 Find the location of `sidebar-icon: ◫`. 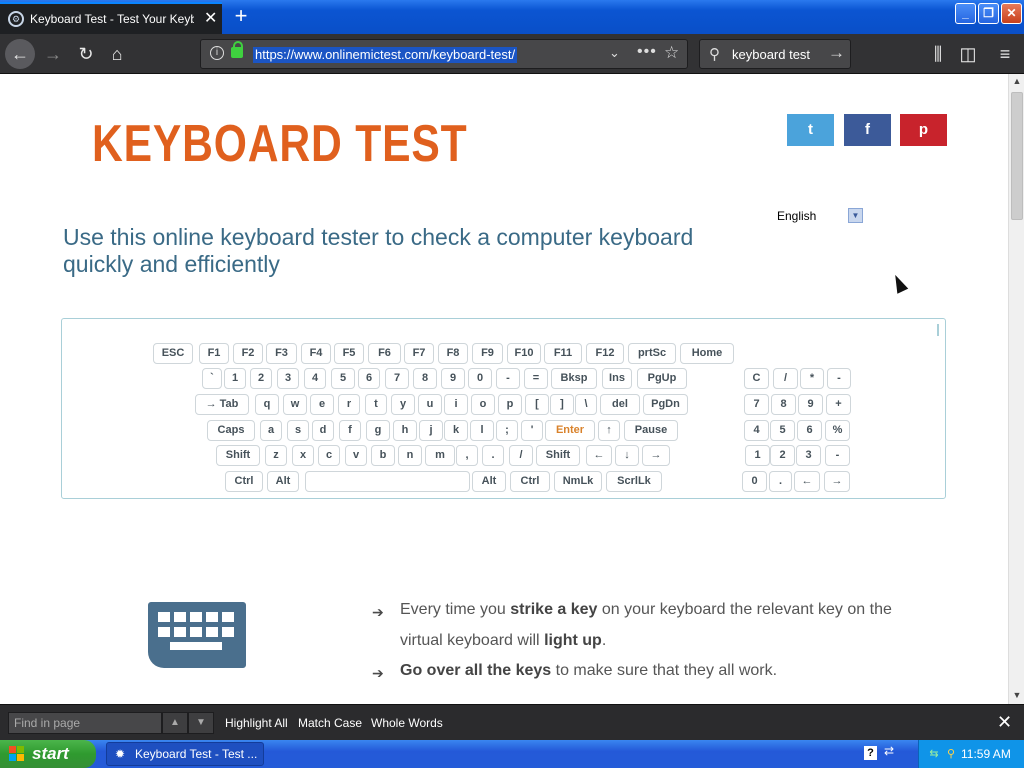

sidebar-icon: ◫ is located at coordinates (968, 54).